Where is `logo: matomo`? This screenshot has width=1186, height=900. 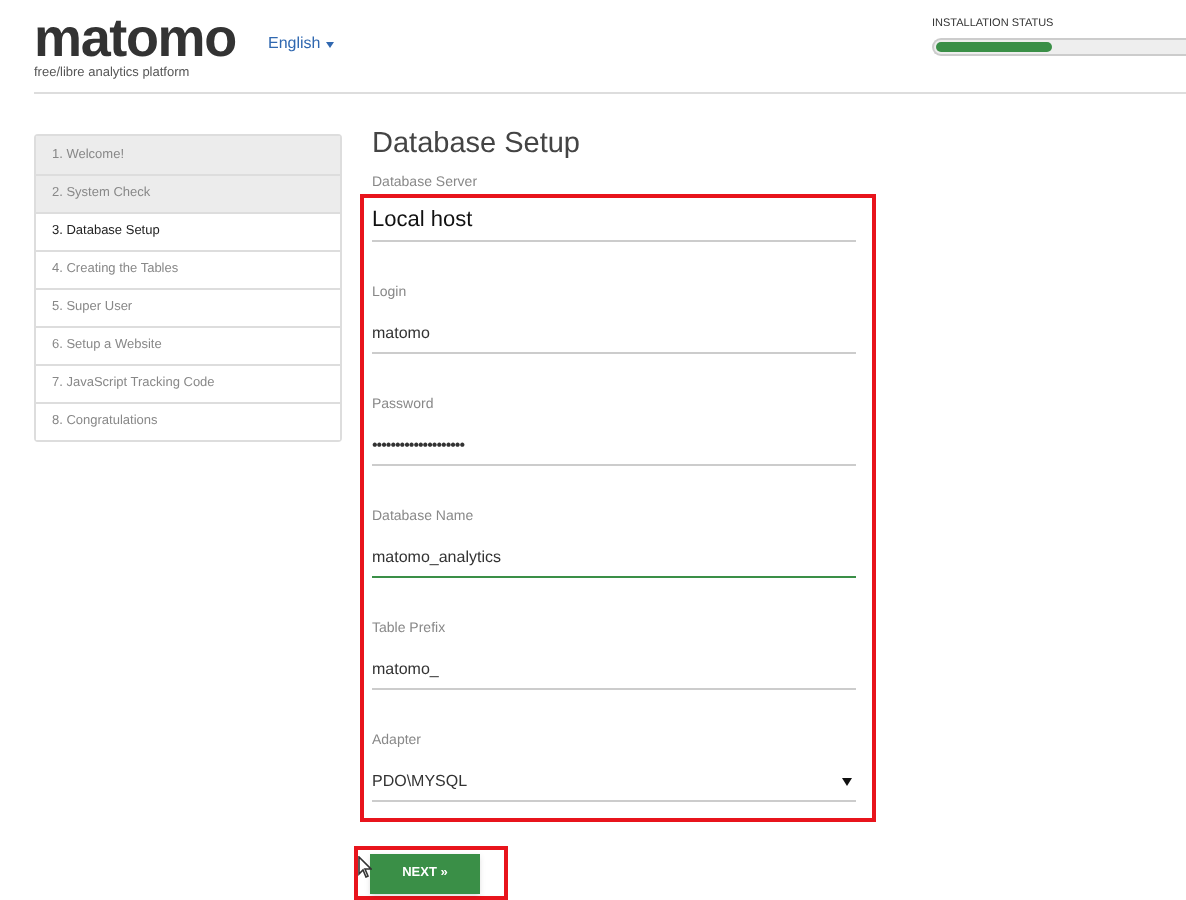 logo: matomo is located at coordinates (135, 38).